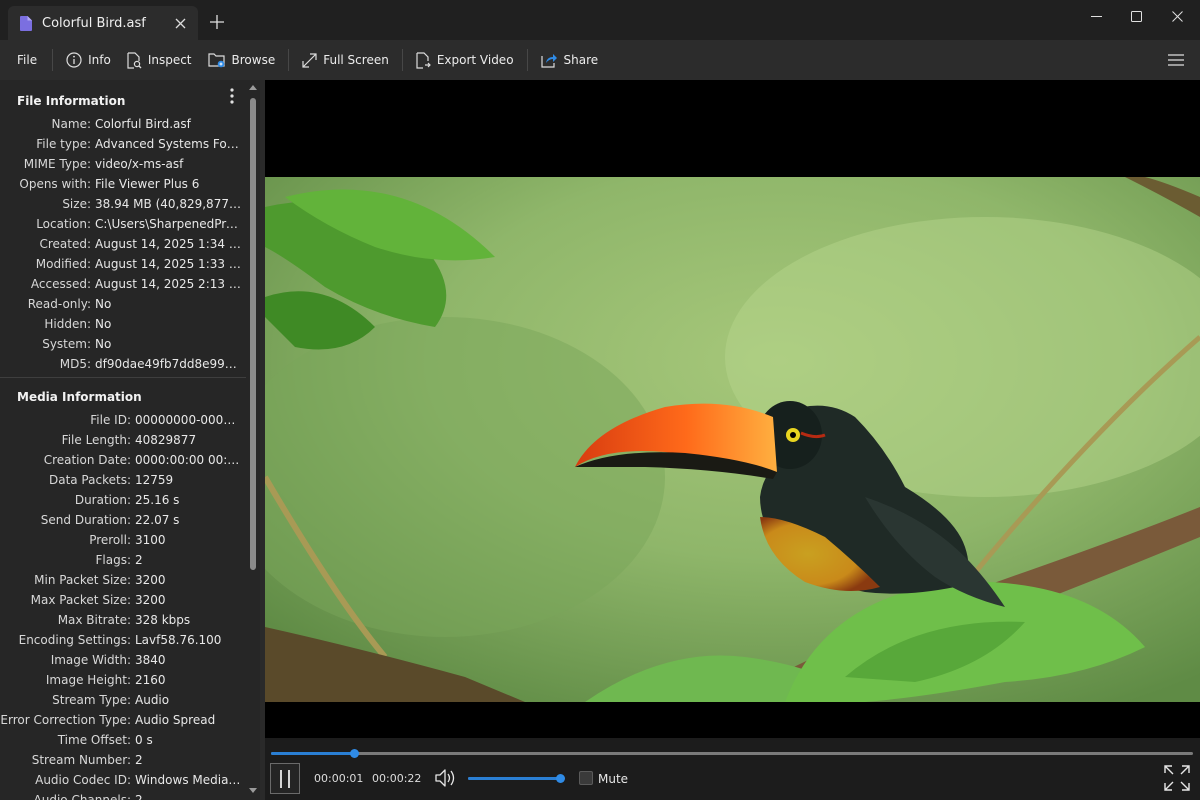 This screenshot has height=800, width=1200. Describe the element at coordinates (253, 334) in the screenshot. I see `scrollbar-thumb` at that location.